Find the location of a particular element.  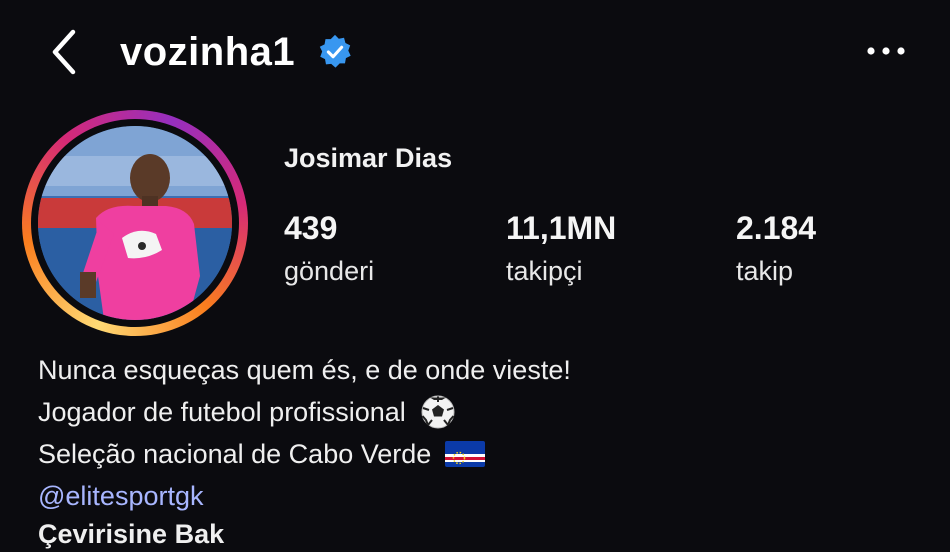

bio-line: Seleção nacional de Cabo Verde is located at coordinates (478, 454).